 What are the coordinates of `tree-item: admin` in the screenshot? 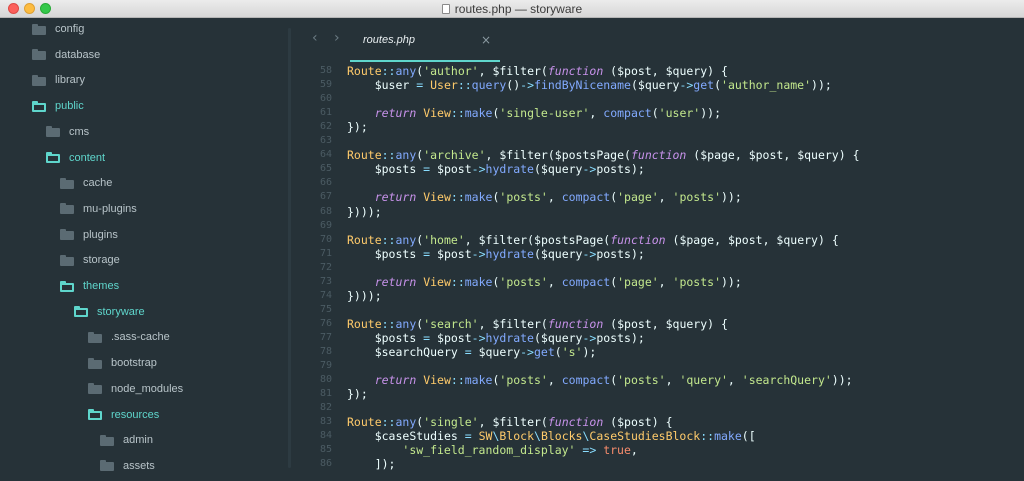 It's located at (126, 440).